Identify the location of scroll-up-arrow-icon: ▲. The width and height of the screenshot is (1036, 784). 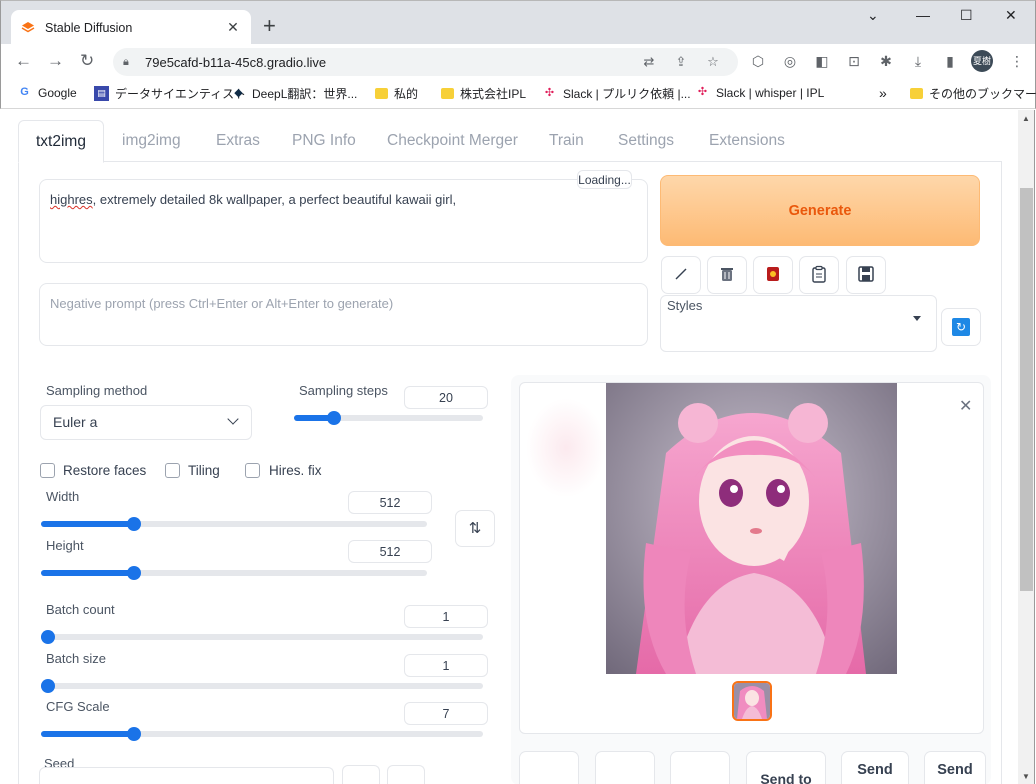
(1026, 118).